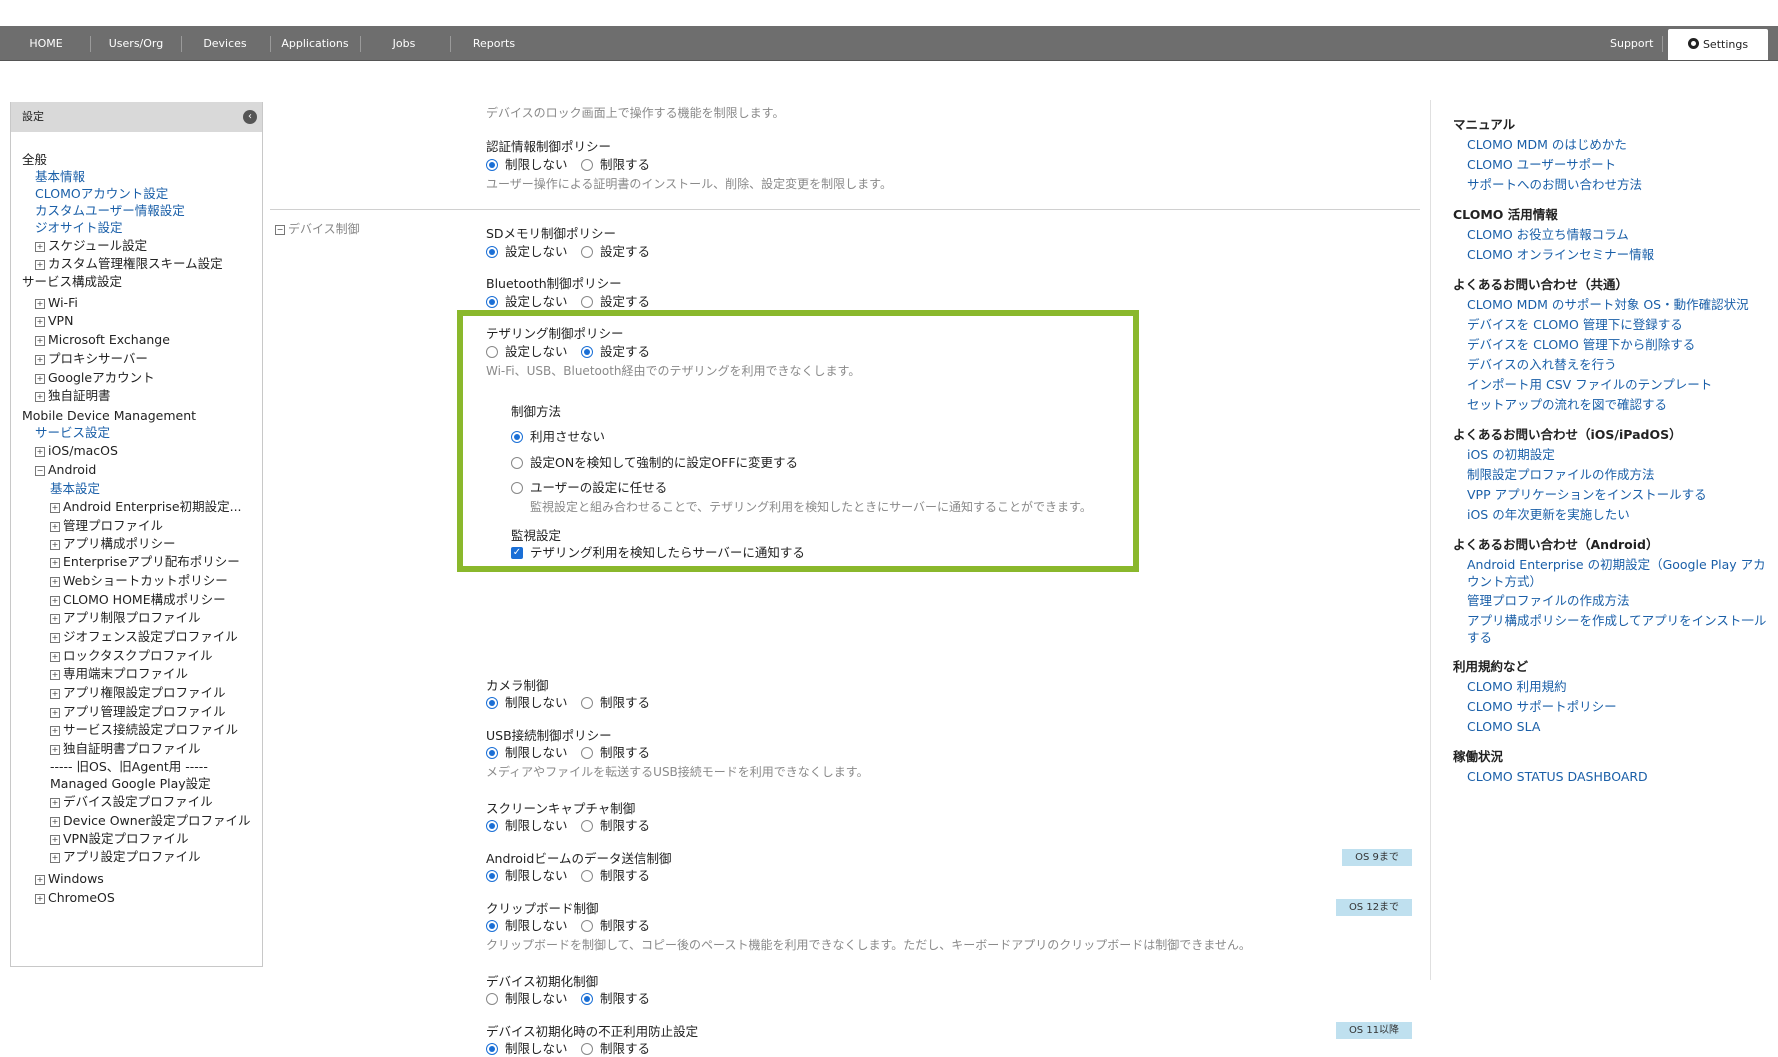 The image size is (1778, 1057). What do you see at coordinates (1541, 164) in the screenshot?
I see `help-link: CLOMO ユーザーサポート` at bounding box center [1541, 164].